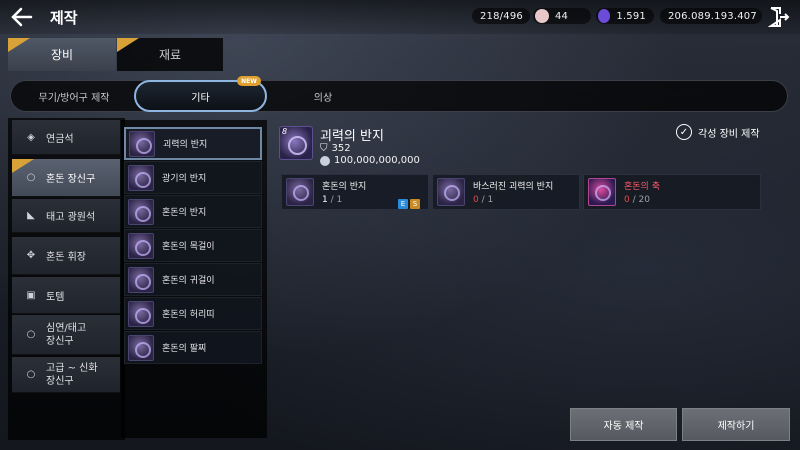  I want to click on category-label: 혼돈 휘장, so click(66, 257).